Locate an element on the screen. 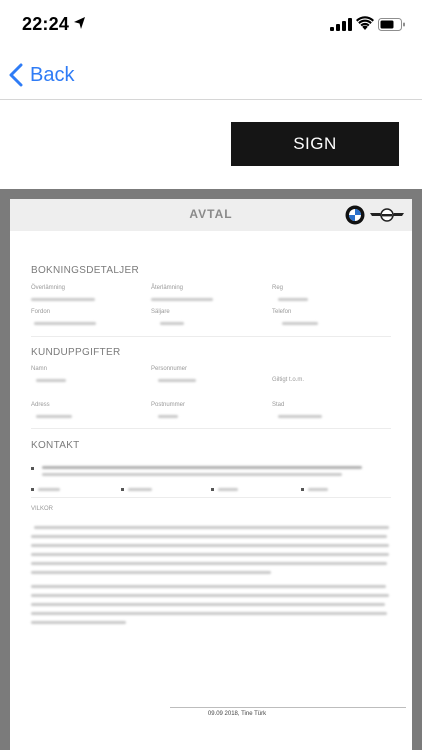 The width and height of the screenshot is (422, 750). back-label: Back is located at coordinates (52, 74).